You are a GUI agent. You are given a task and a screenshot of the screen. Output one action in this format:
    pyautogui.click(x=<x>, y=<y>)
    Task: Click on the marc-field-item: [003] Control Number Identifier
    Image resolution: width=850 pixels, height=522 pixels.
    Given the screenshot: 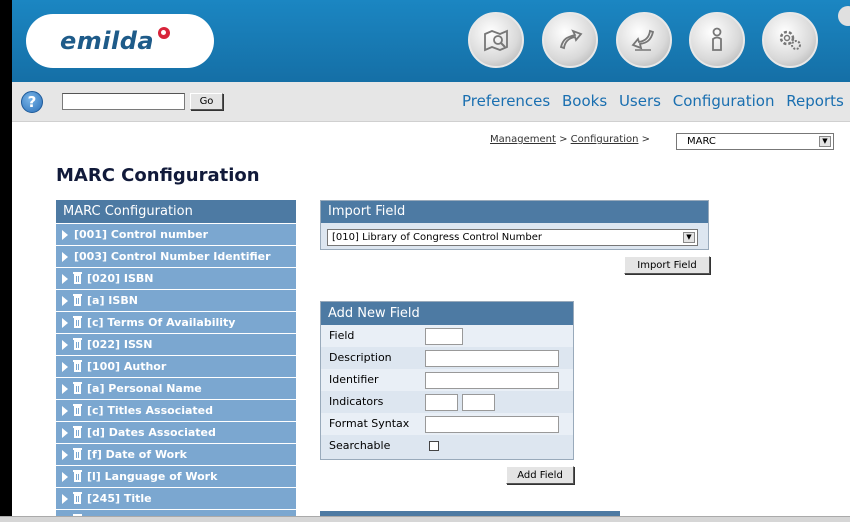 What is the action you would take?
    pyautogui.click(x=176, y=256)
    